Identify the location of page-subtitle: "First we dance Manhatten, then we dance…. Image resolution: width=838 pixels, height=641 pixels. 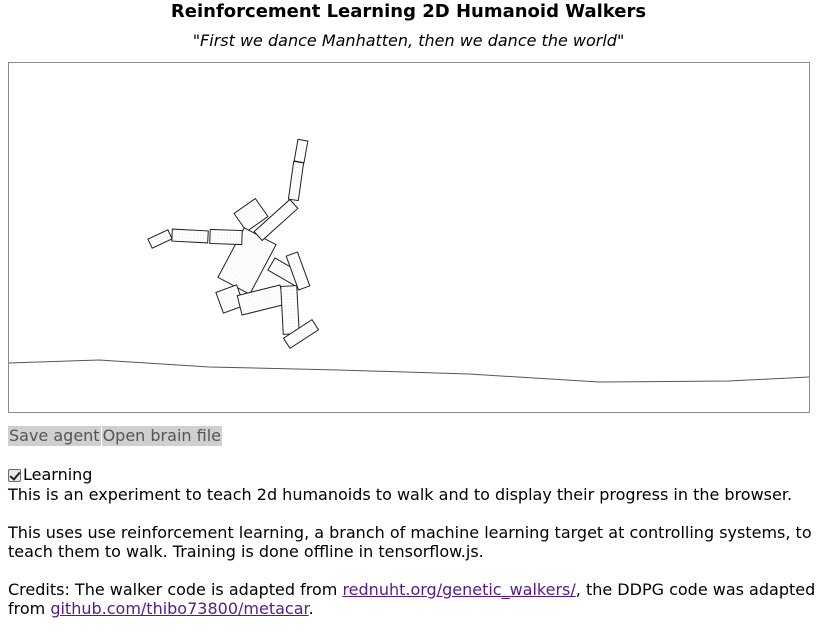
(408, 40).